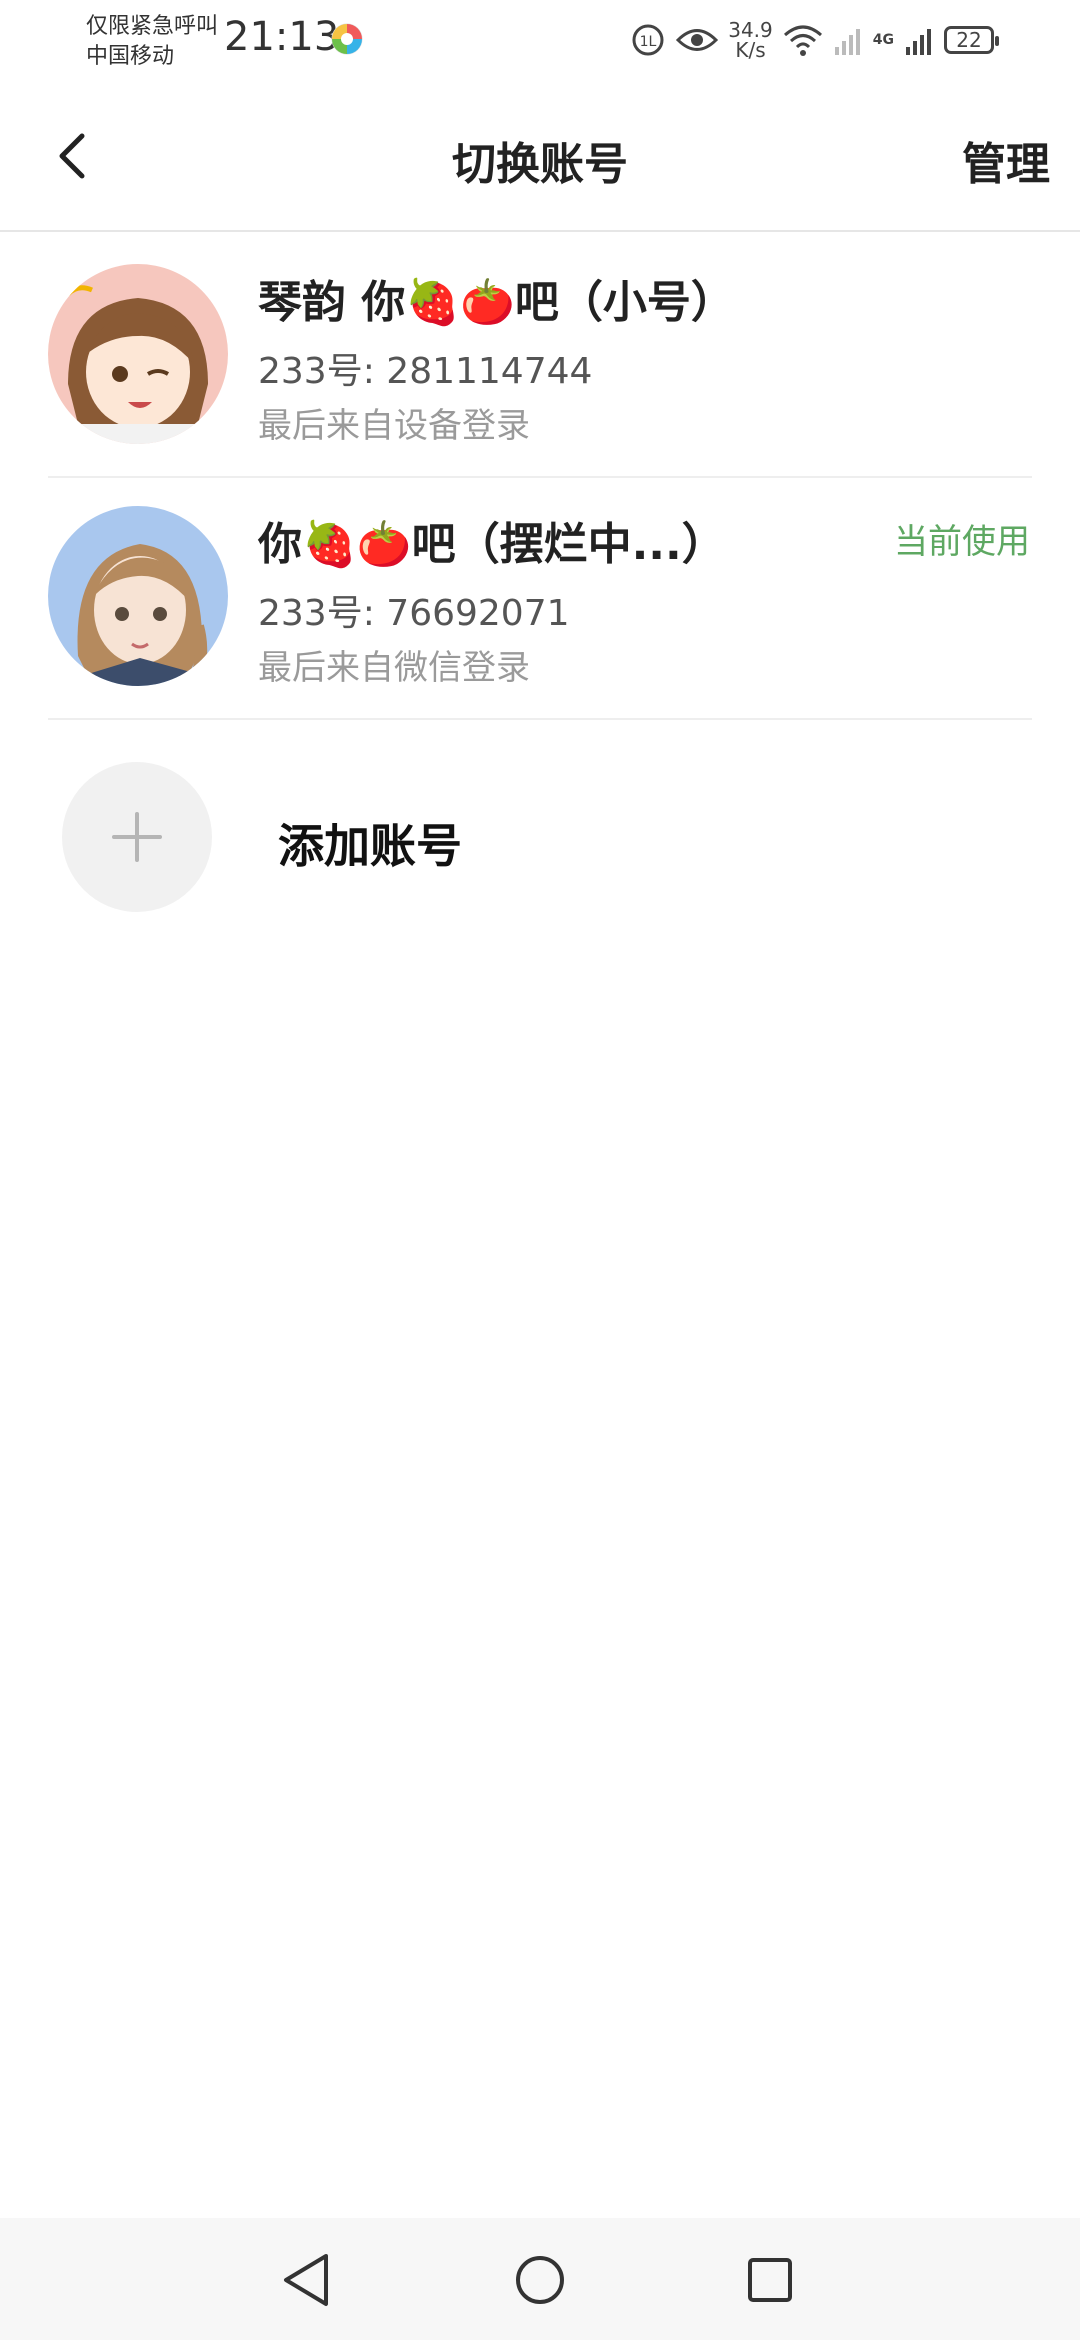  I want to click on svg-text: 1L, so click(648, 42).